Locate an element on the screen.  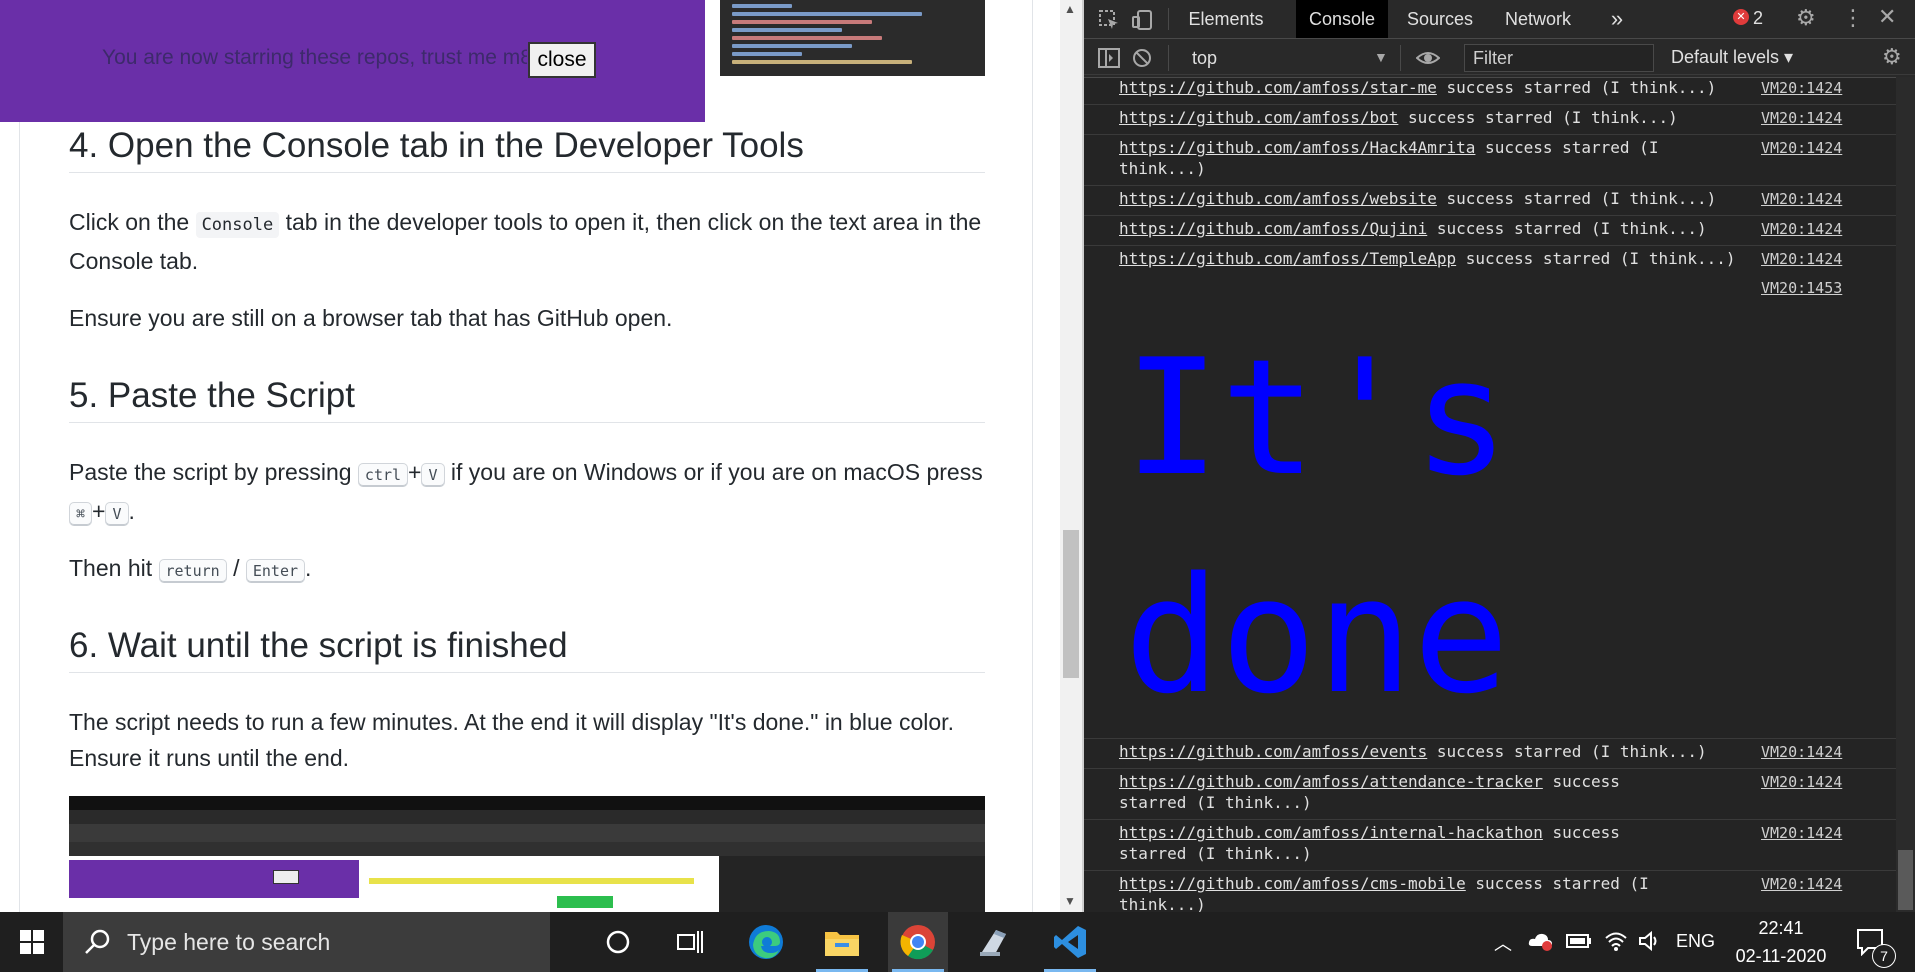
repo-link: https://github.com/amfoss/events is located at coordinates (1273, 751).